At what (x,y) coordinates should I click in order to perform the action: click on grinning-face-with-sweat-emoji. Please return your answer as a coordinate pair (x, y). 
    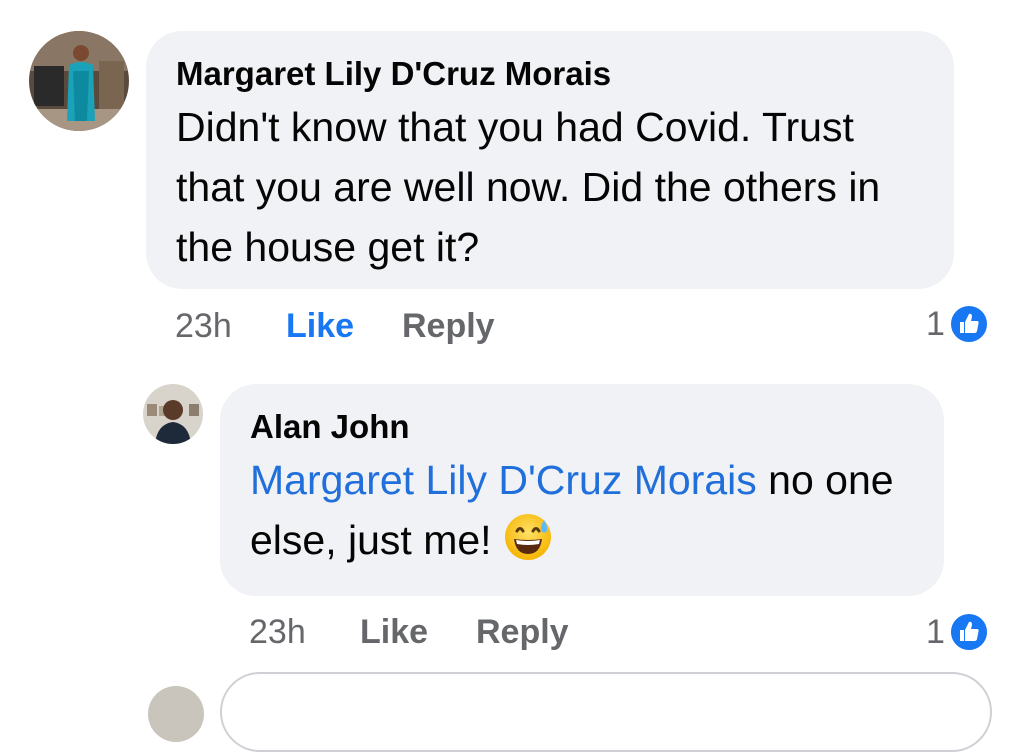
    Looking at the image, I should click on (527, 537).